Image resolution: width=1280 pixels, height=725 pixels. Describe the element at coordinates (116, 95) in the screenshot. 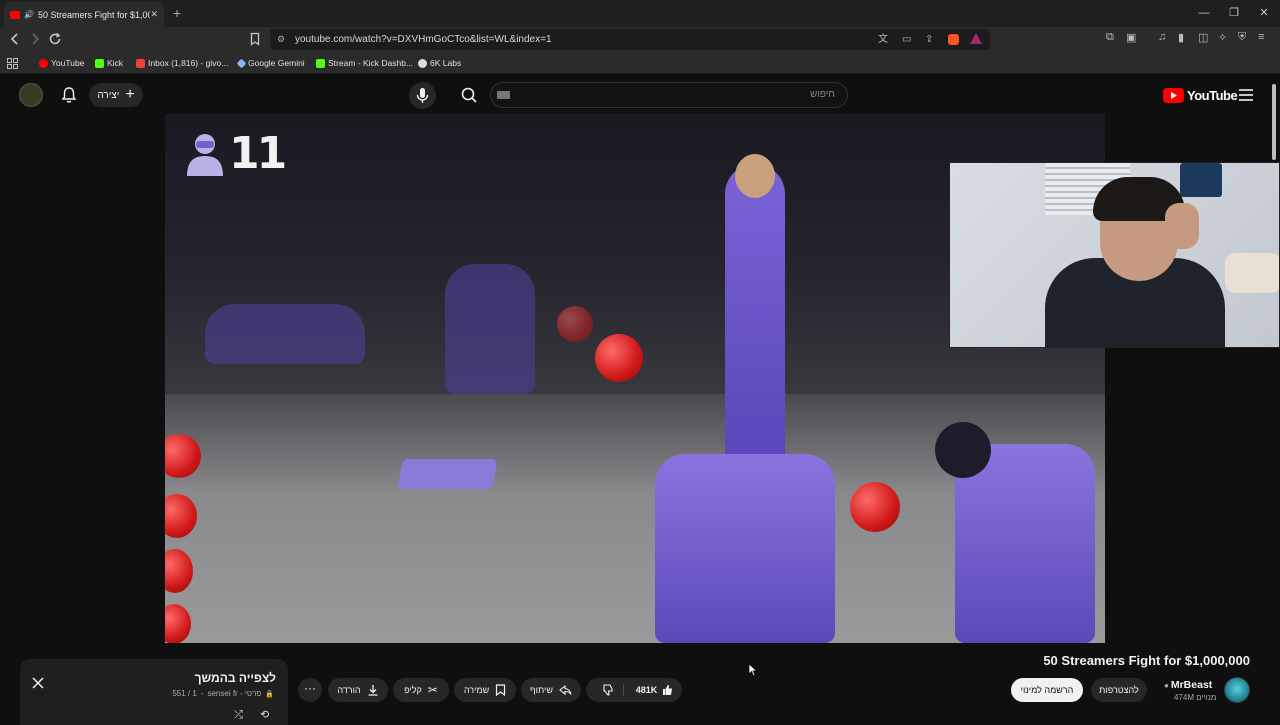

I see `create-button: יצירה +` at that location.